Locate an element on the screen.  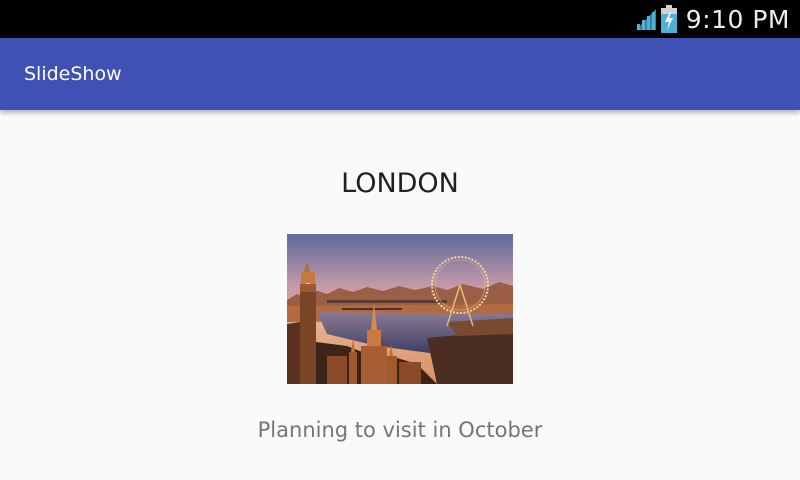
slide-title: LONDON is located at coordinates (400, 183).